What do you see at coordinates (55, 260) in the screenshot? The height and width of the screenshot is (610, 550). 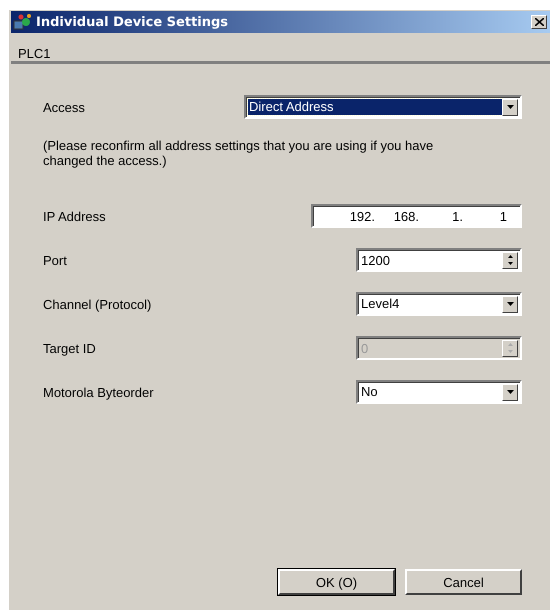 I see `field-label: Port` at bounding box center [55, 260].